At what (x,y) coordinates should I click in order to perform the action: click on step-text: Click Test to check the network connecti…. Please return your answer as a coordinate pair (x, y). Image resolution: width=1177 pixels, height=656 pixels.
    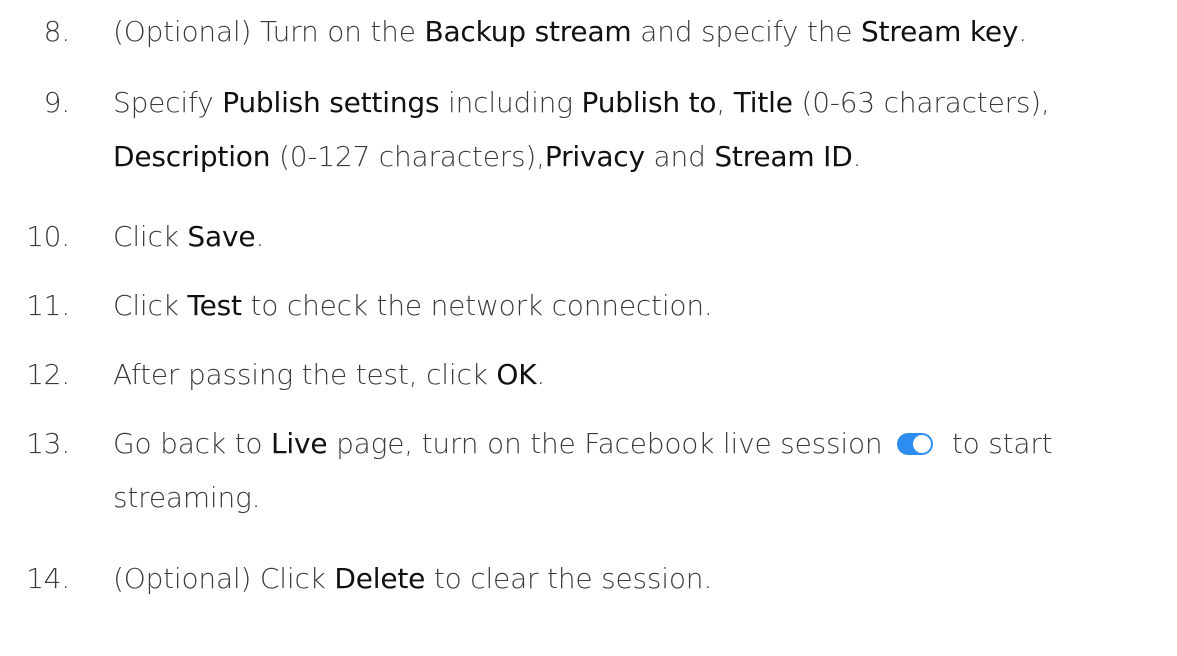
    Looking at the image, I should click on (413, 305).